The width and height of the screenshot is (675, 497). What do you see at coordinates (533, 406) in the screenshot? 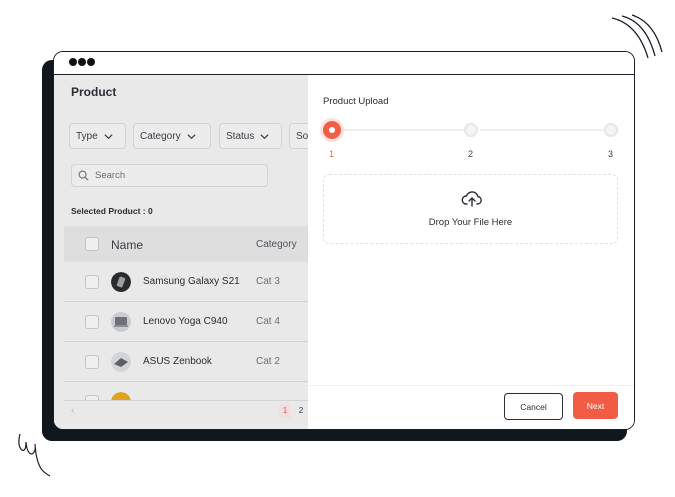
I see `cancel-button: Cancel` at bounding box center [533, 406].